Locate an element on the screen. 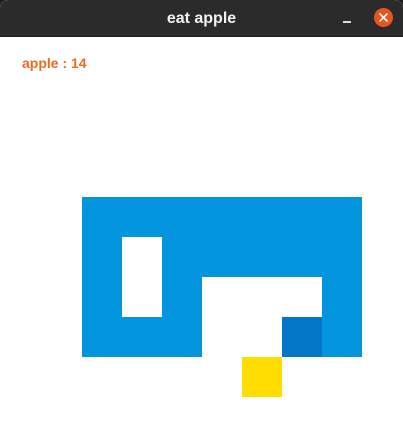 This screenshot has width=403, height=437. close-icon is located at coordinates (383, 17).